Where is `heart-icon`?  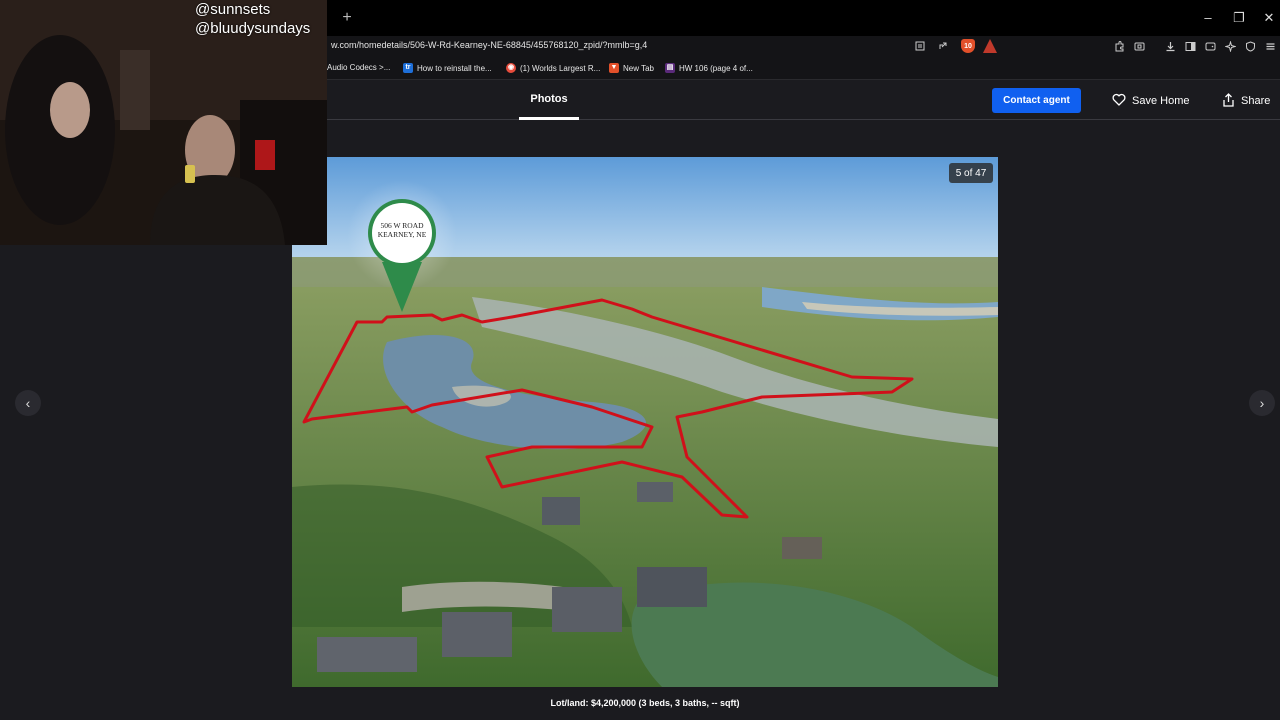 heart-icon is located at coordinates (1119, 101).